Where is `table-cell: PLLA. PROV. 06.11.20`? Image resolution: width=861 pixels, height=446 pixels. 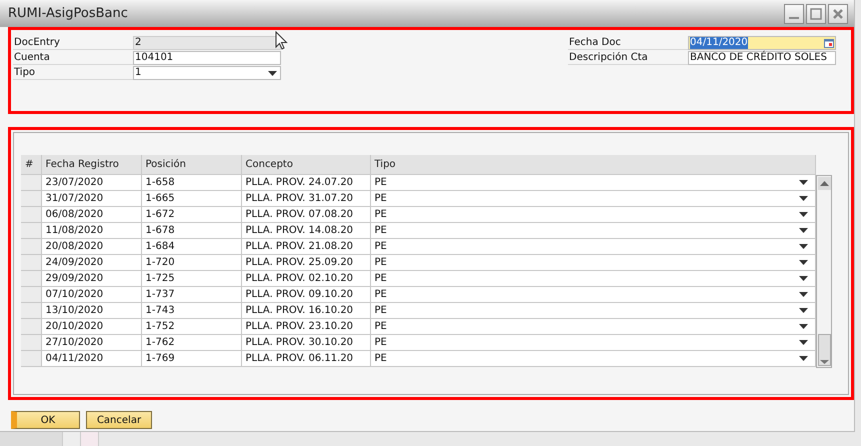
table-cell: PLLA. PROV. 06.11.20 is located at coordinates (305, 358).